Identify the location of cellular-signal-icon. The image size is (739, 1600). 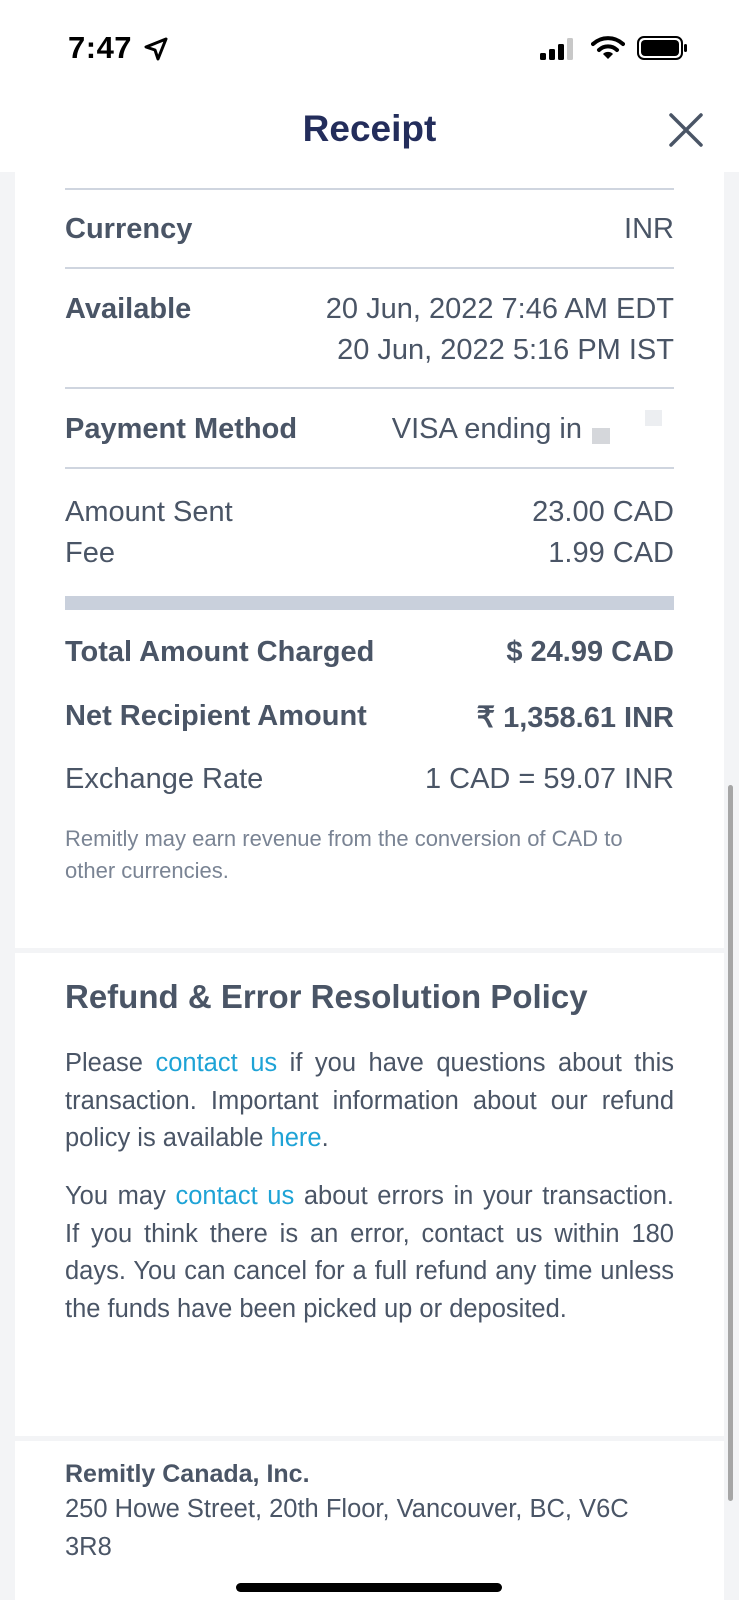
(556, 49).